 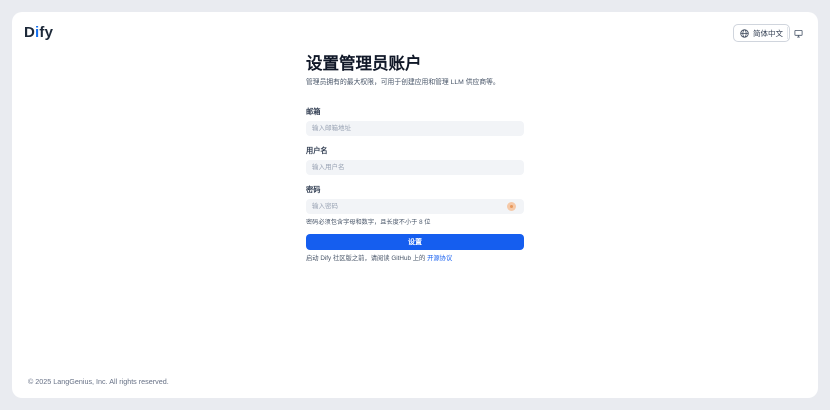 I want to click on license-notice: 启动 Dify 社区版之前，请阅读 GitHub 上的 开源协议, so click(x=379, y=257).